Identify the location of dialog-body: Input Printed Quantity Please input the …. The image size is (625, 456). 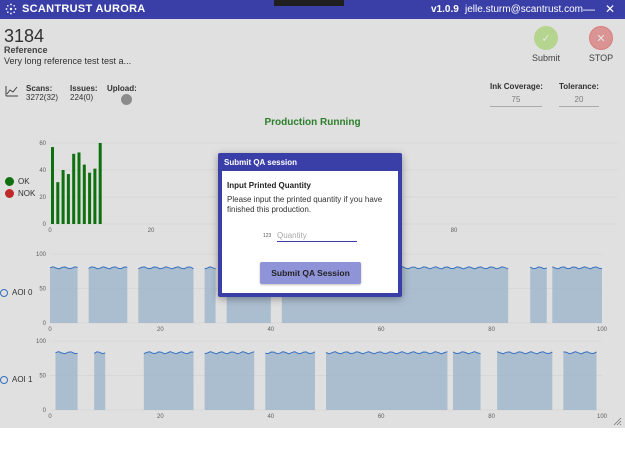
(310, 232).